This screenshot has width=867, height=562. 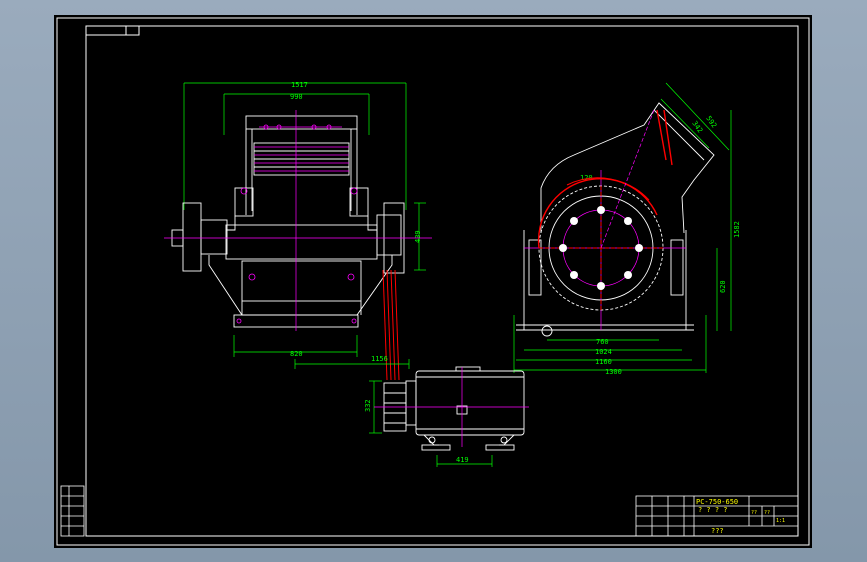 I want to click on dim-offset: 1156, so click(x=379, y=359).